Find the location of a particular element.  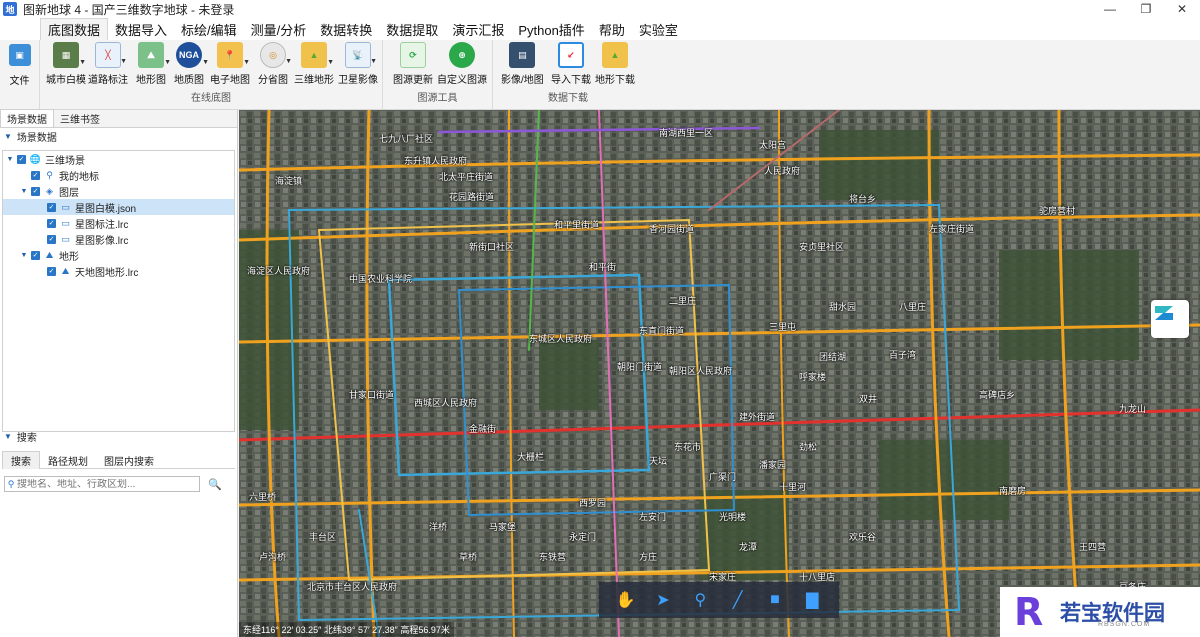

map-label: 东直门街道 is located at coordinates (662, 331).